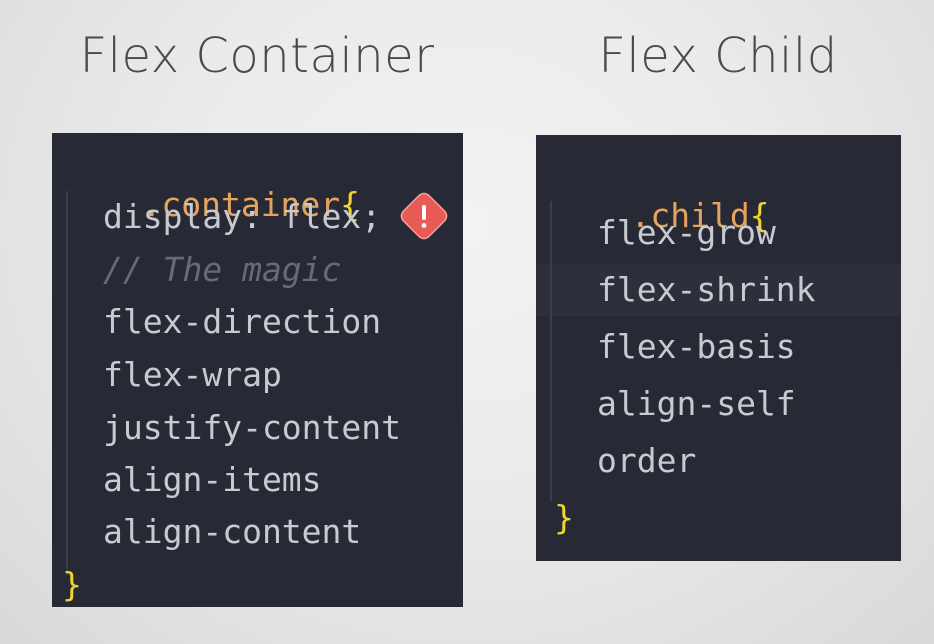  Describe the element at coordinates (192, 374) in the screenshot. I see `code-line-flex-wrap: flex-wrap` at that location.